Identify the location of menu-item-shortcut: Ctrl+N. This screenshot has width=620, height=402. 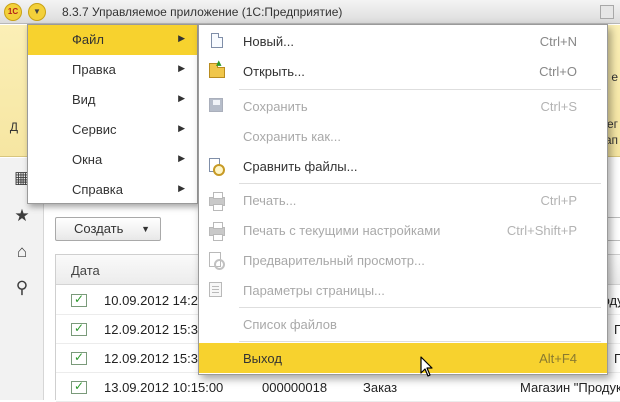
(558, 41).